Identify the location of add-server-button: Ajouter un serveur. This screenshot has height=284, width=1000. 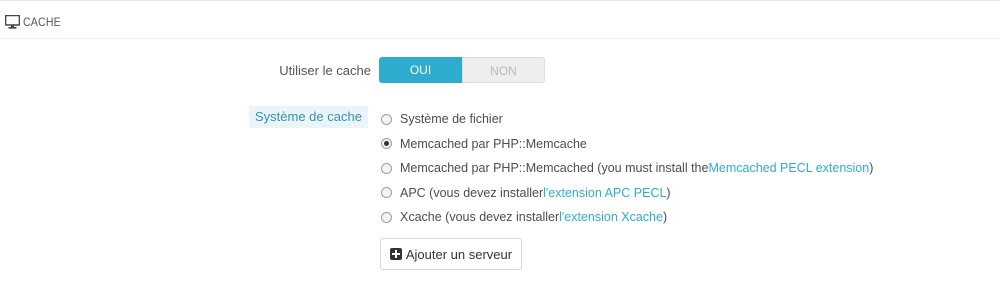
(451, 254).